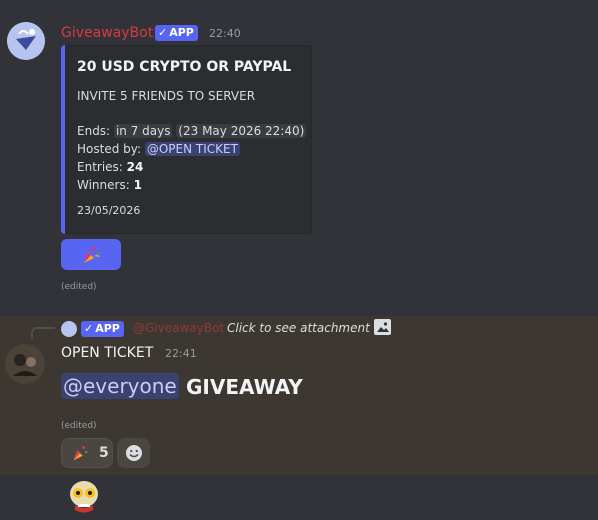  Describe the element at coordinates (137, 185) in the screenshot. I see `winners-count: 1` at that location.